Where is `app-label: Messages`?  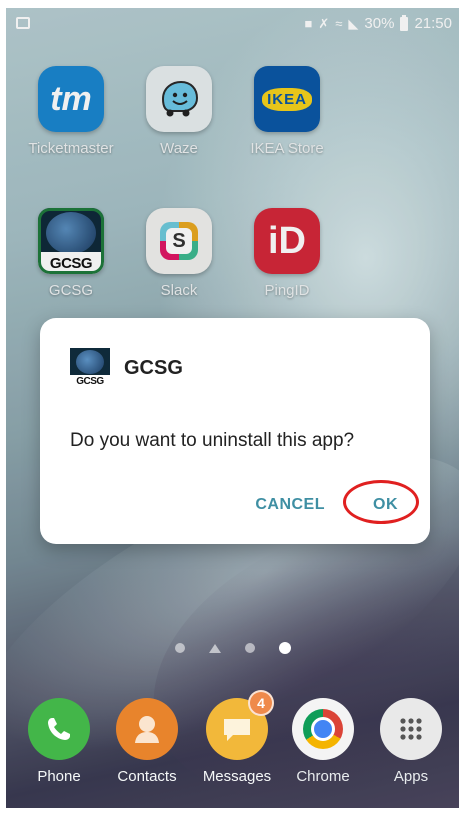
app-label: Messages is located at coordinates (237, 776).